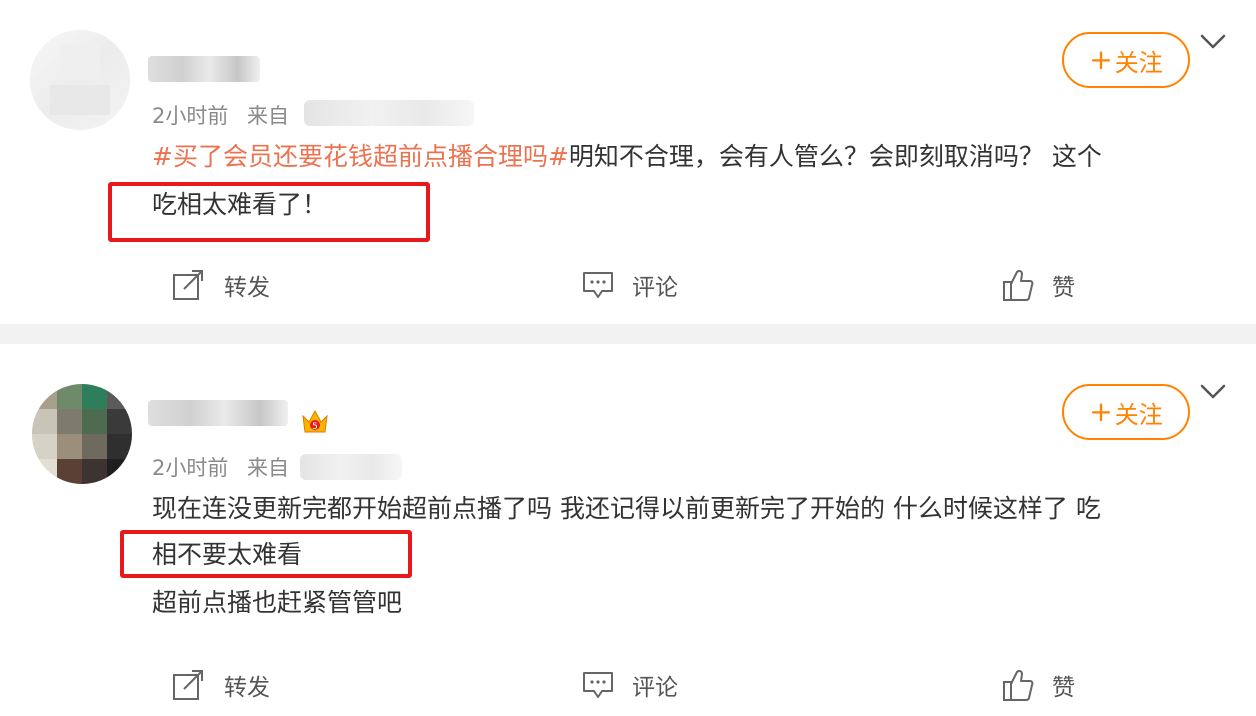 This screenshot has width=1256, height=716. What do you see at coordinates (315, 421) in the screenshot?
I see `crown-icon: 5` at bounding box center [315, 421].